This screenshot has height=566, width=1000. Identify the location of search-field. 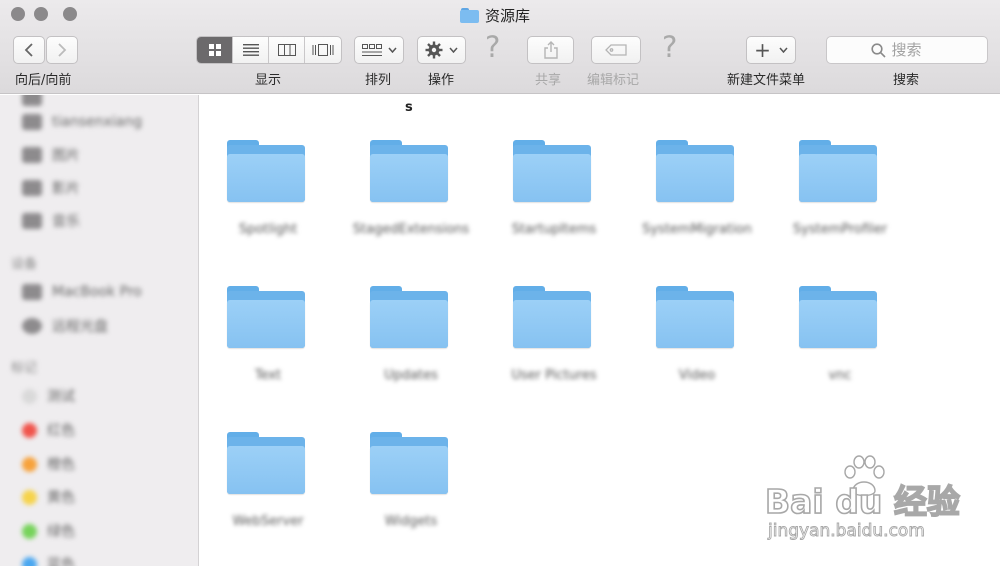
(907, 50).